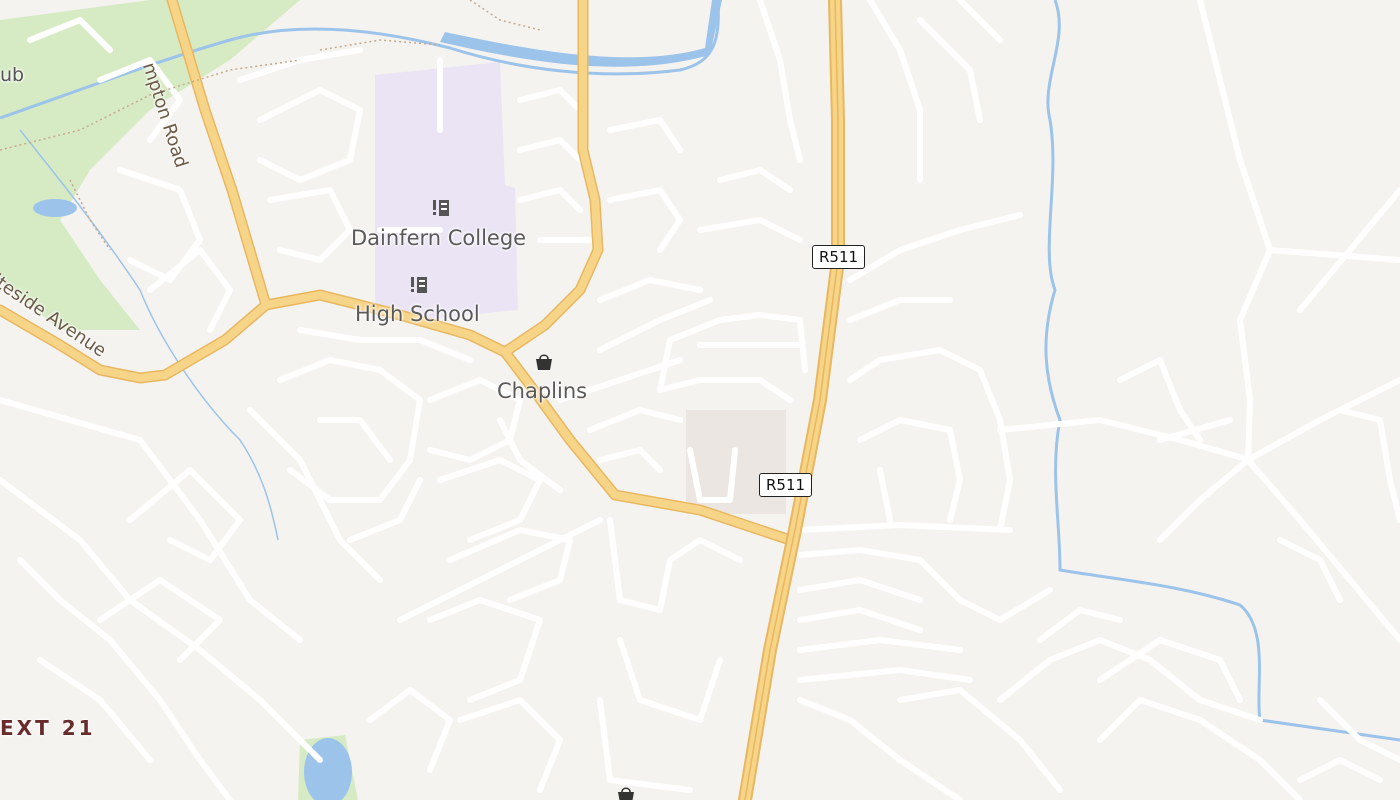 The height and width of the screenshot is (800, 1400). I want to click on poi-label-high-school: High School, so click(417, 314).